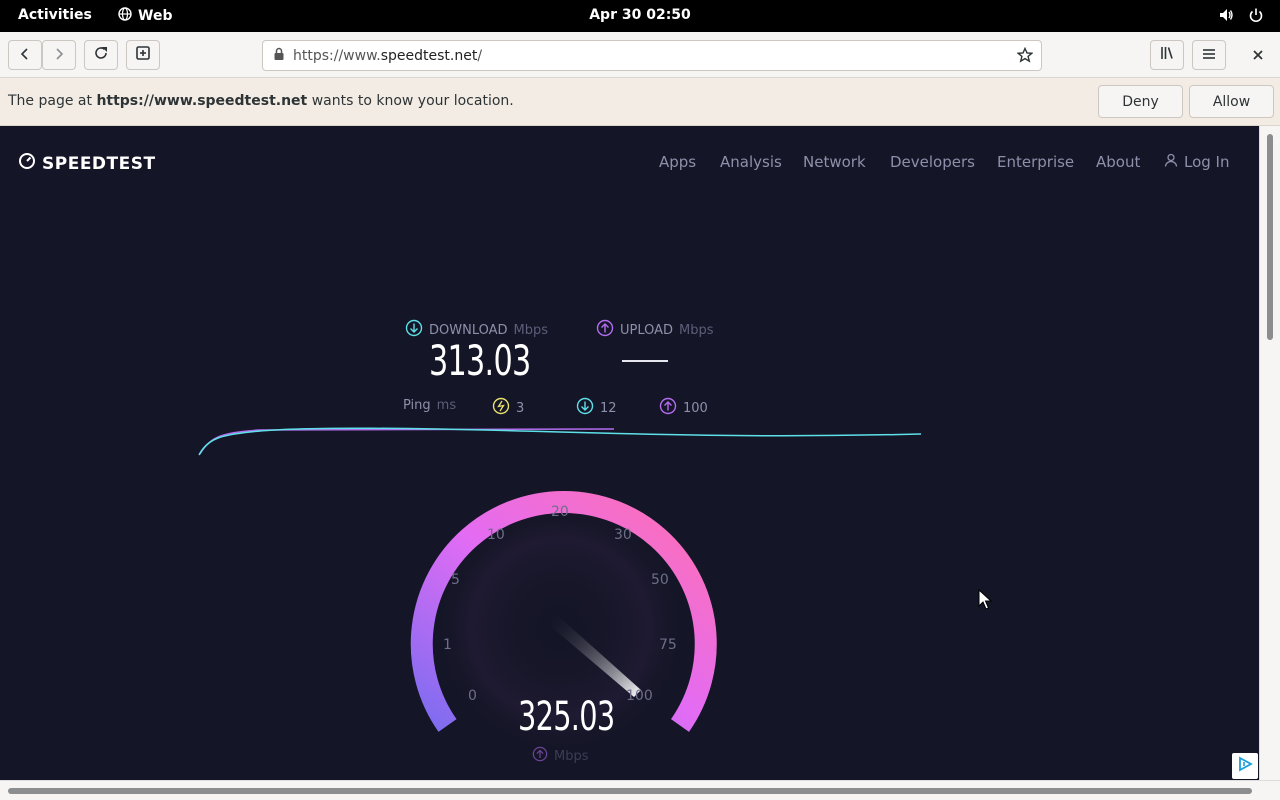 This screenshot has height=800, width=1280. Describe the element at coordinates (1256, 17) in the screenshot. I see `power-icon` at that location.